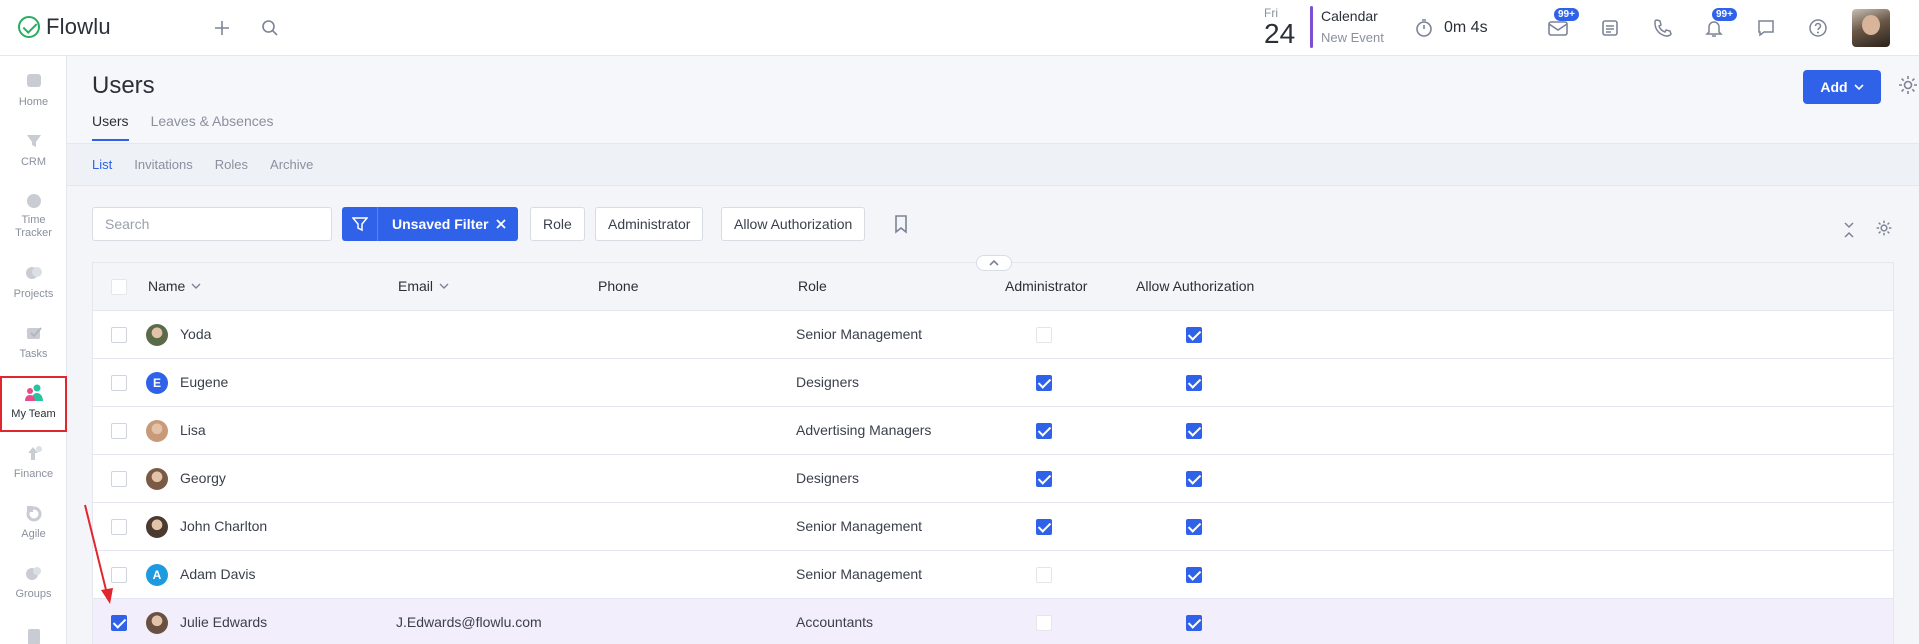 This screenshot has height=644, width=1919. What do you see at coordinates (102, 164) in the screenshot?
I see `subtab-list: List` at bounding box center [102, 164].